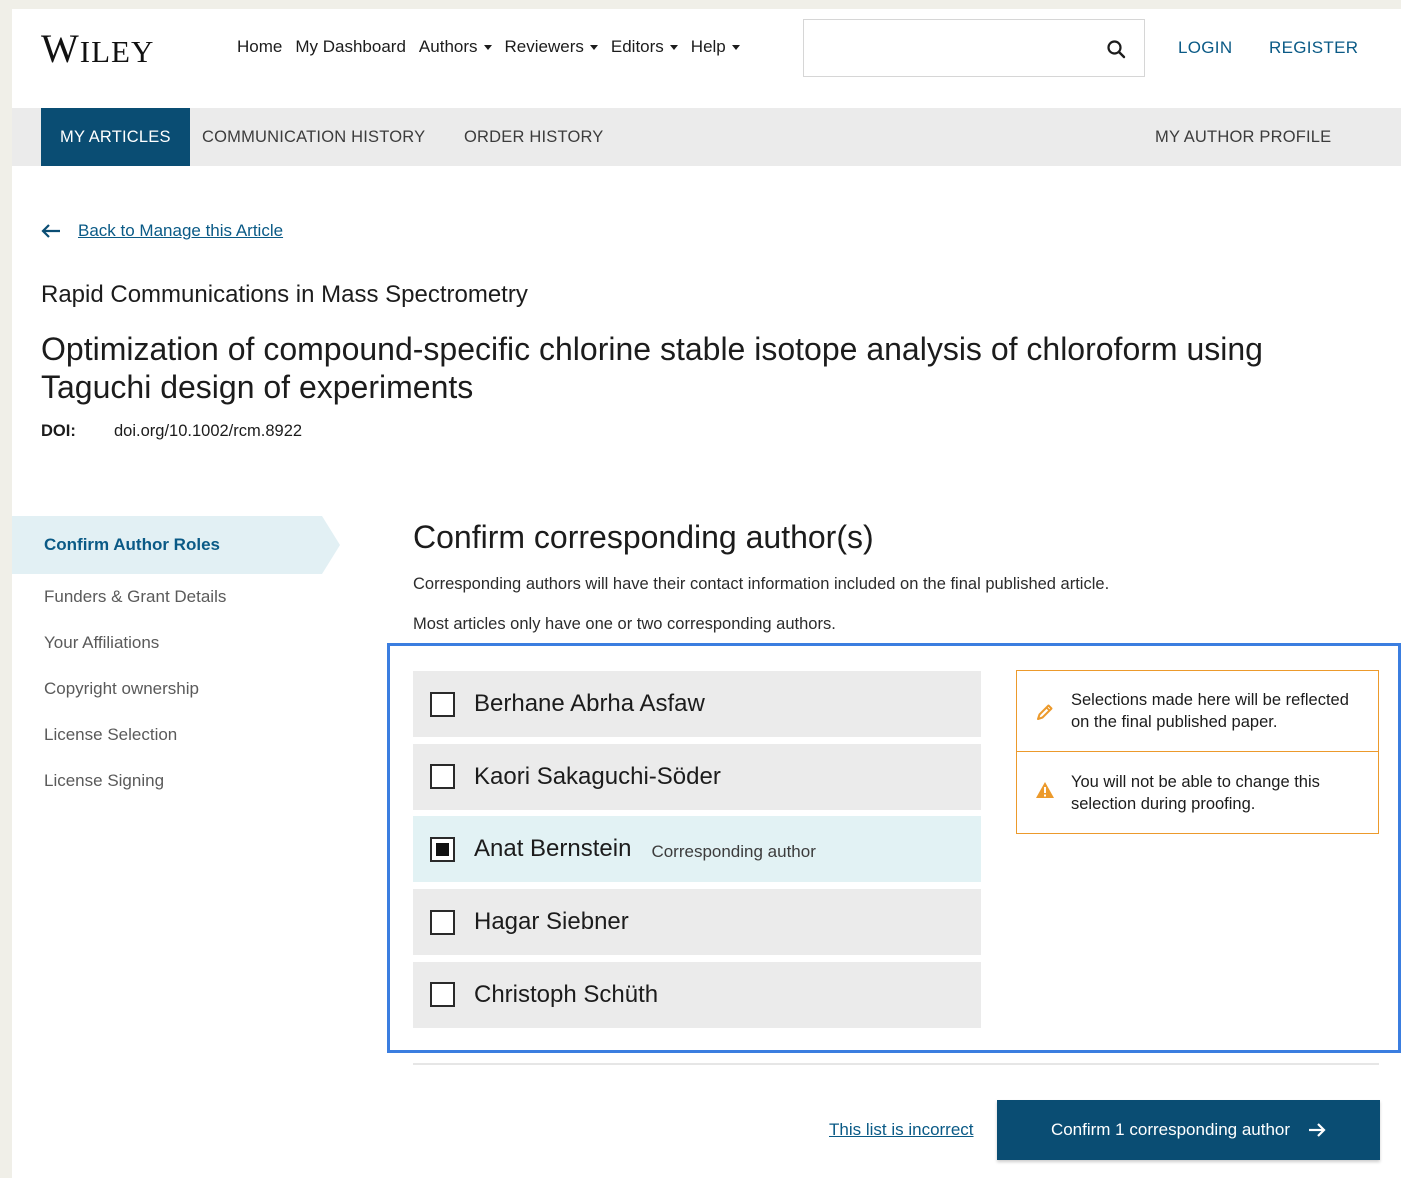 This screenshot has width=1401, height=1178. What do you see at coordinates (733, 852) in the screenshot?
I see `corresponding-author-tag: Corresponding author` at bounding box center [733, 852].